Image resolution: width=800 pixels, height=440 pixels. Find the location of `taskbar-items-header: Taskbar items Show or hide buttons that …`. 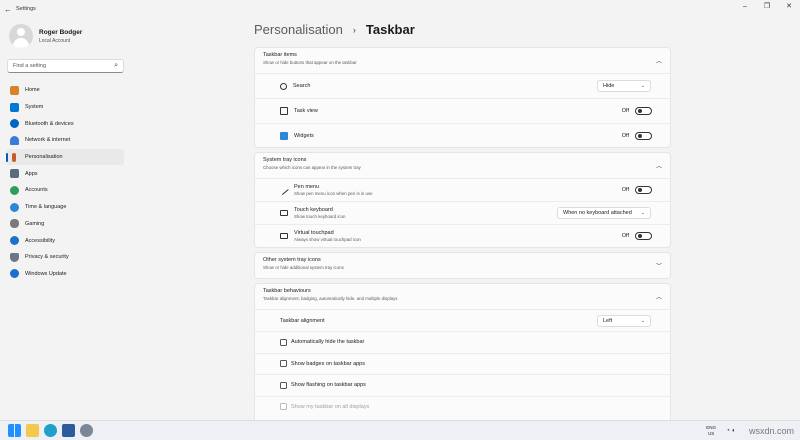

taskbar-items-header: Taskbar items Show or hide buttons that … is located at coordinates (462, 60).